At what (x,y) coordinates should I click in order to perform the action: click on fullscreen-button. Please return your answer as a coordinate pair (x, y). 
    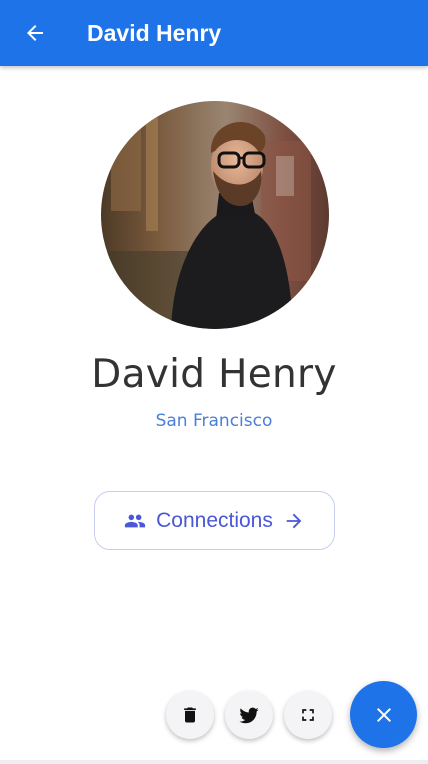
    Looking at the image, I should click on (308, 715).